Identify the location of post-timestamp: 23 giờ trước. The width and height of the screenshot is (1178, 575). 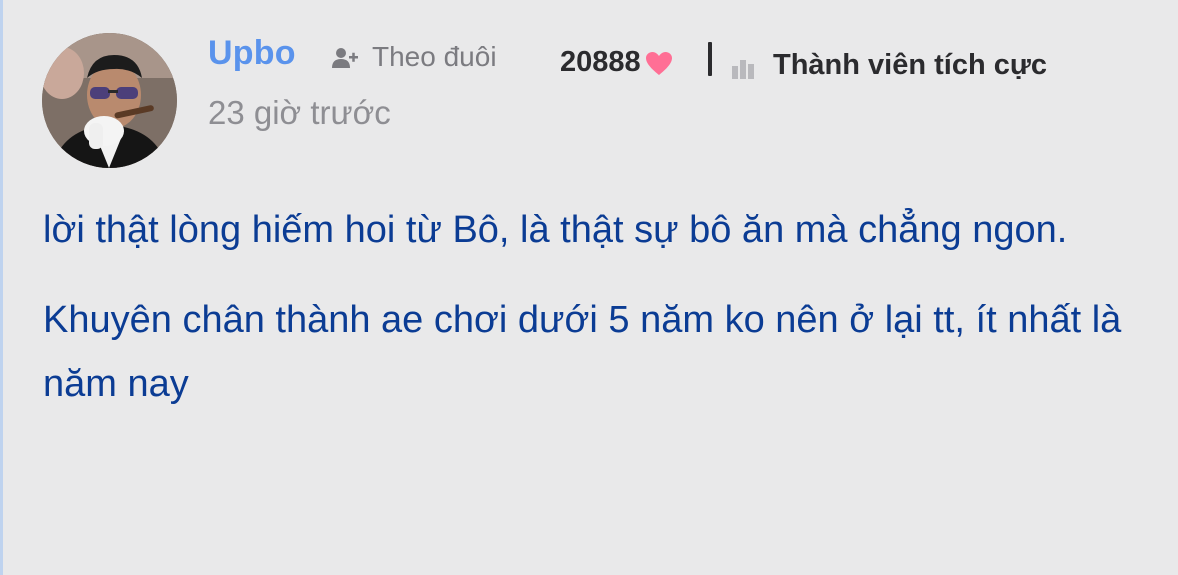
(299, 112).